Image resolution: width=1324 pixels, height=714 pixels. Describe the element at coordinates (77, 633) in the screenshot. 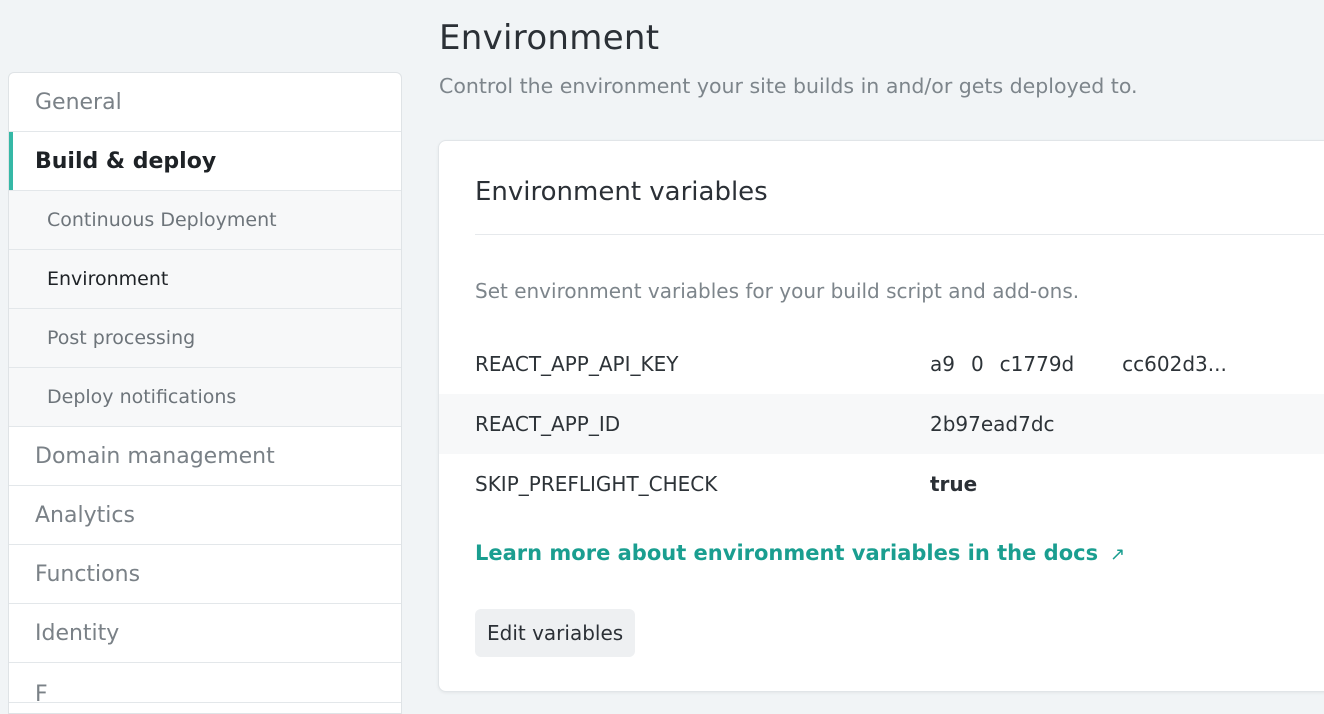

I see `sidebar-item-label: Identity` at that location.